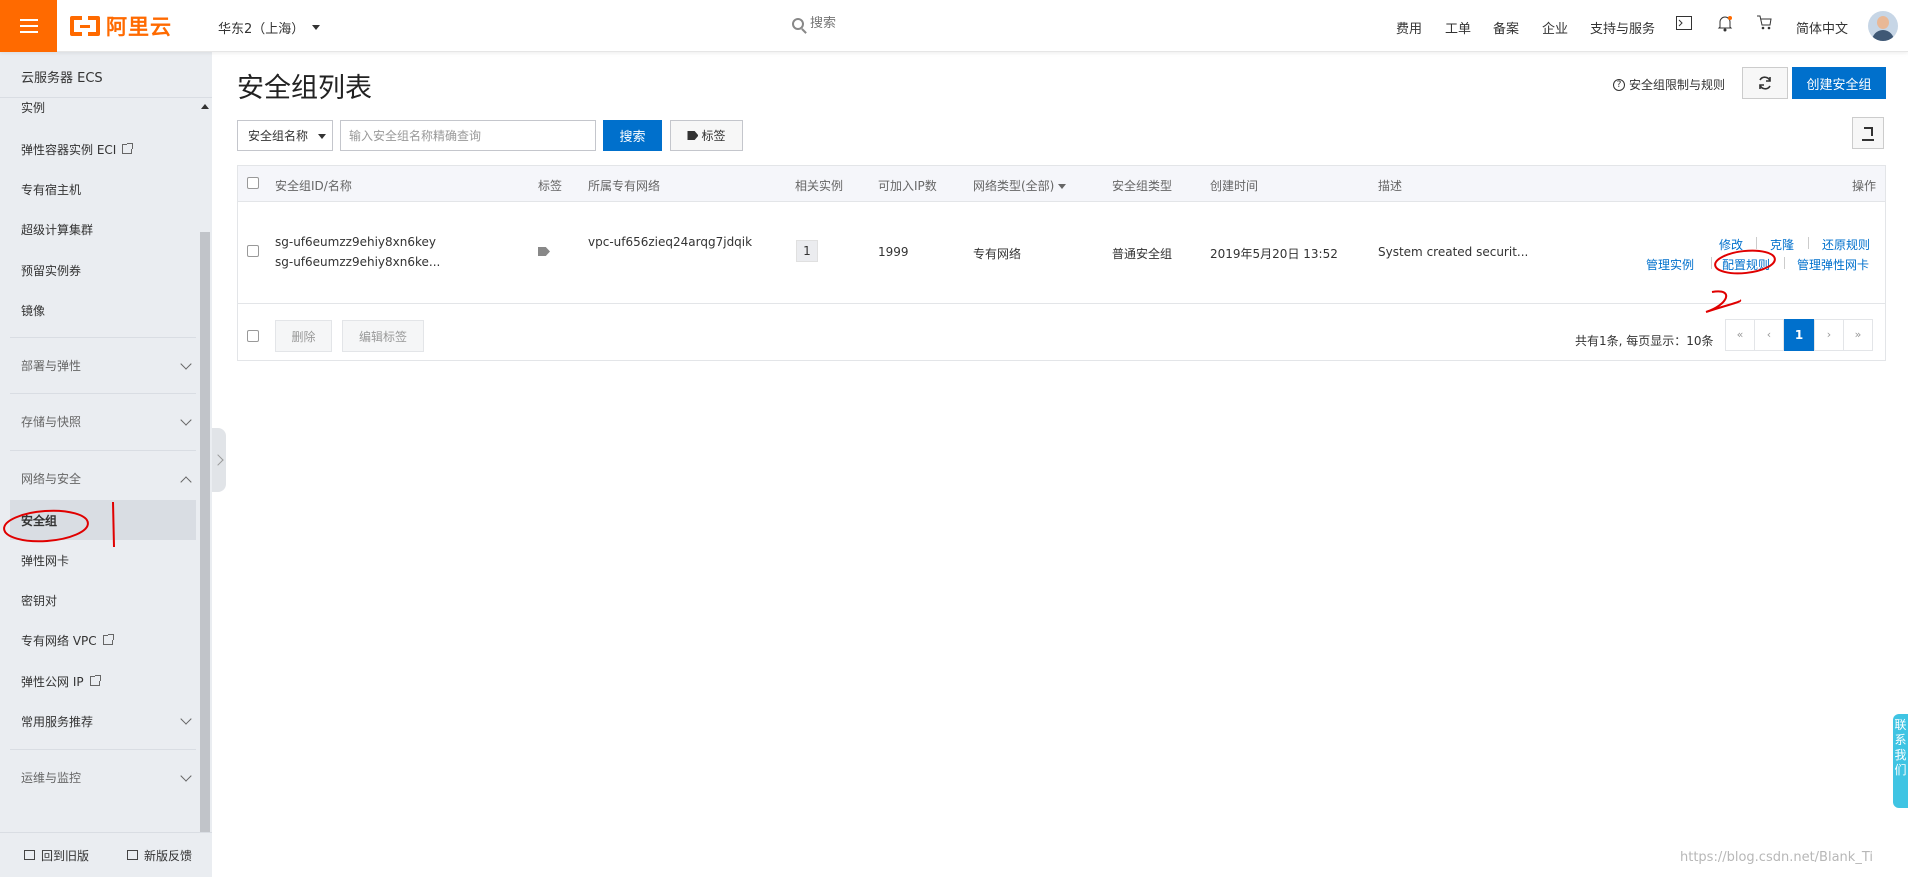  What do you see at coordinates (550, 186) in the screenshot?
I see `col-tags: 标签` at bounding box center [550, 186].